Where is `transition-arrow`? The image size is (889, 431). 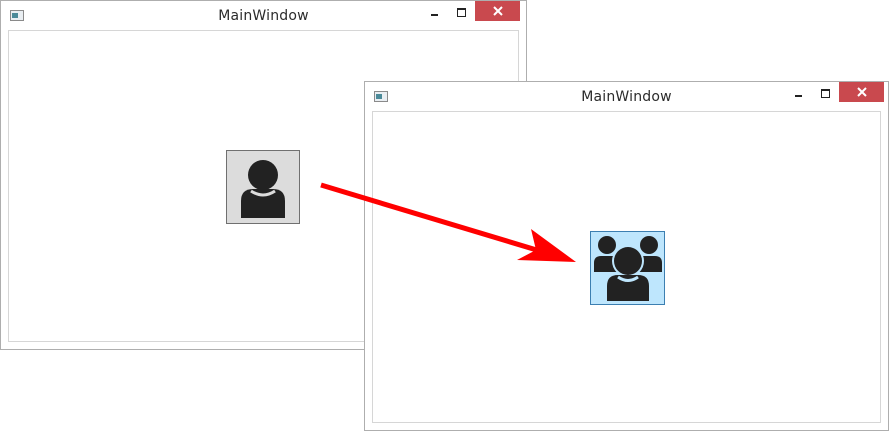 transition-arrow is located at coordinates (448, 222).